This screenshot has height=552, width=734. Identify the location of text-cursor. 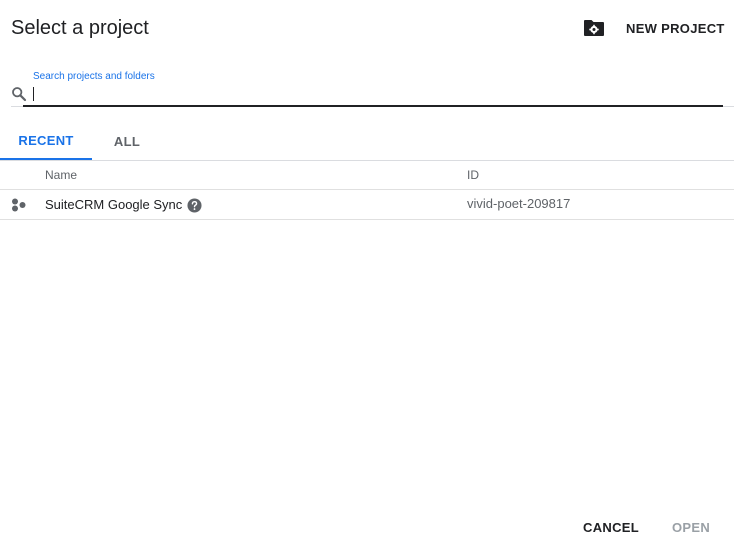
(33, 94).